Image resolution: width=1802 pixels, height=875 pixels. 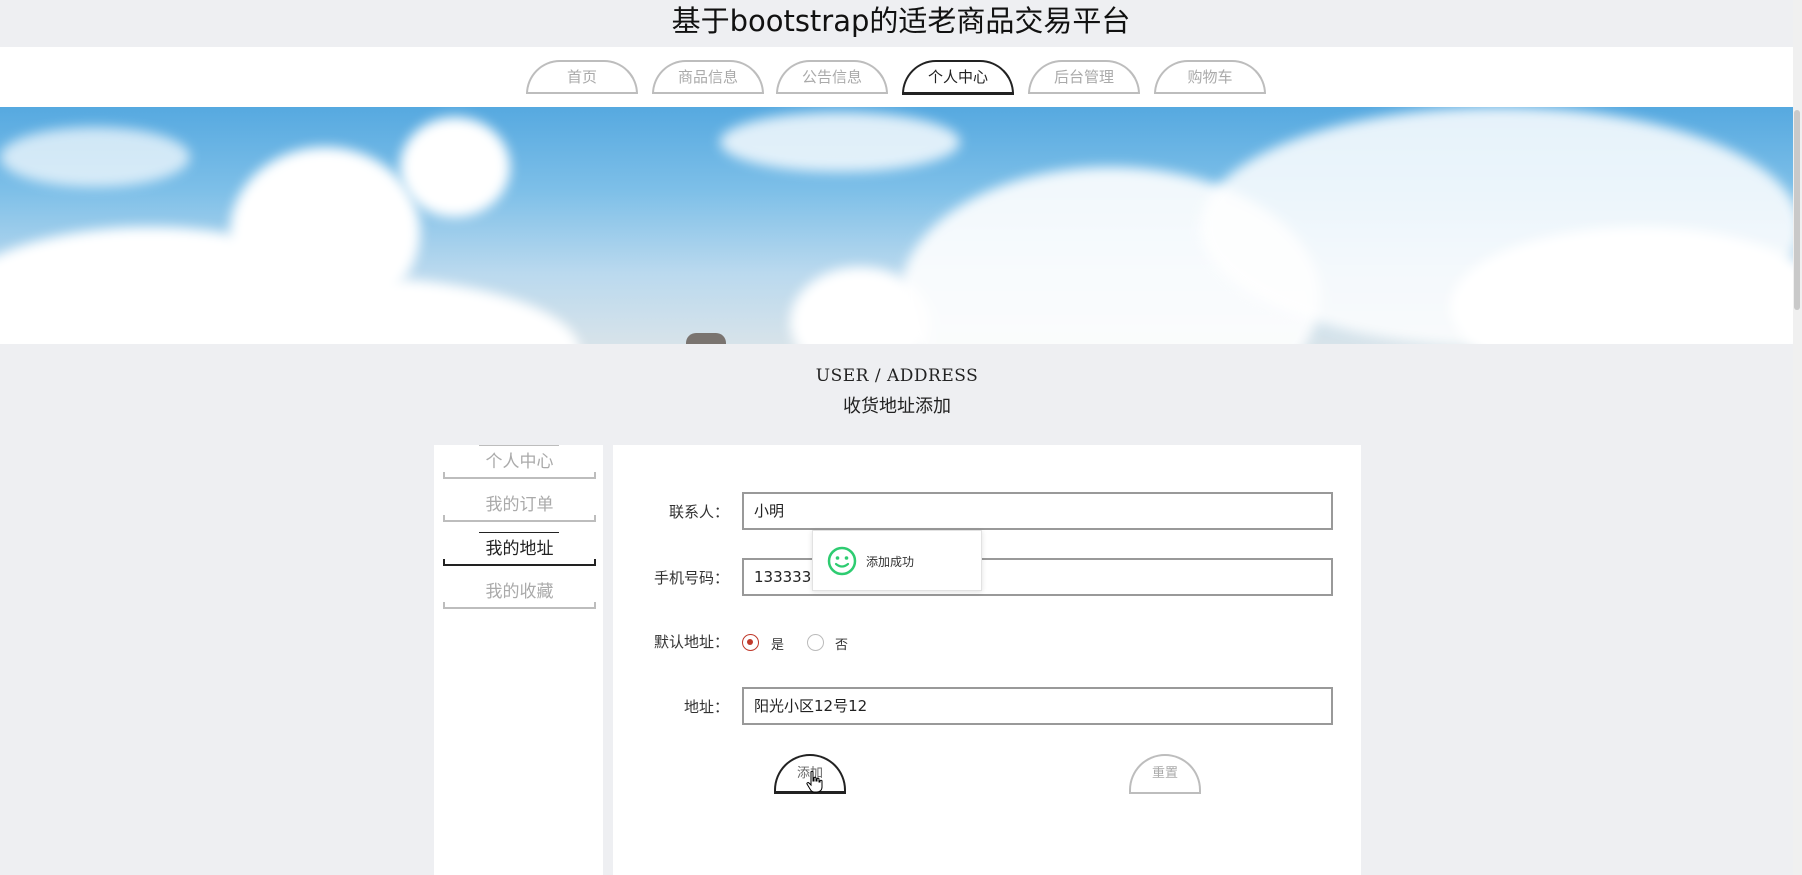 What do you see at coordinates (814, 781) in the screenshot?
I see `hand-cursor-icon` at bounding box center [814, 781].